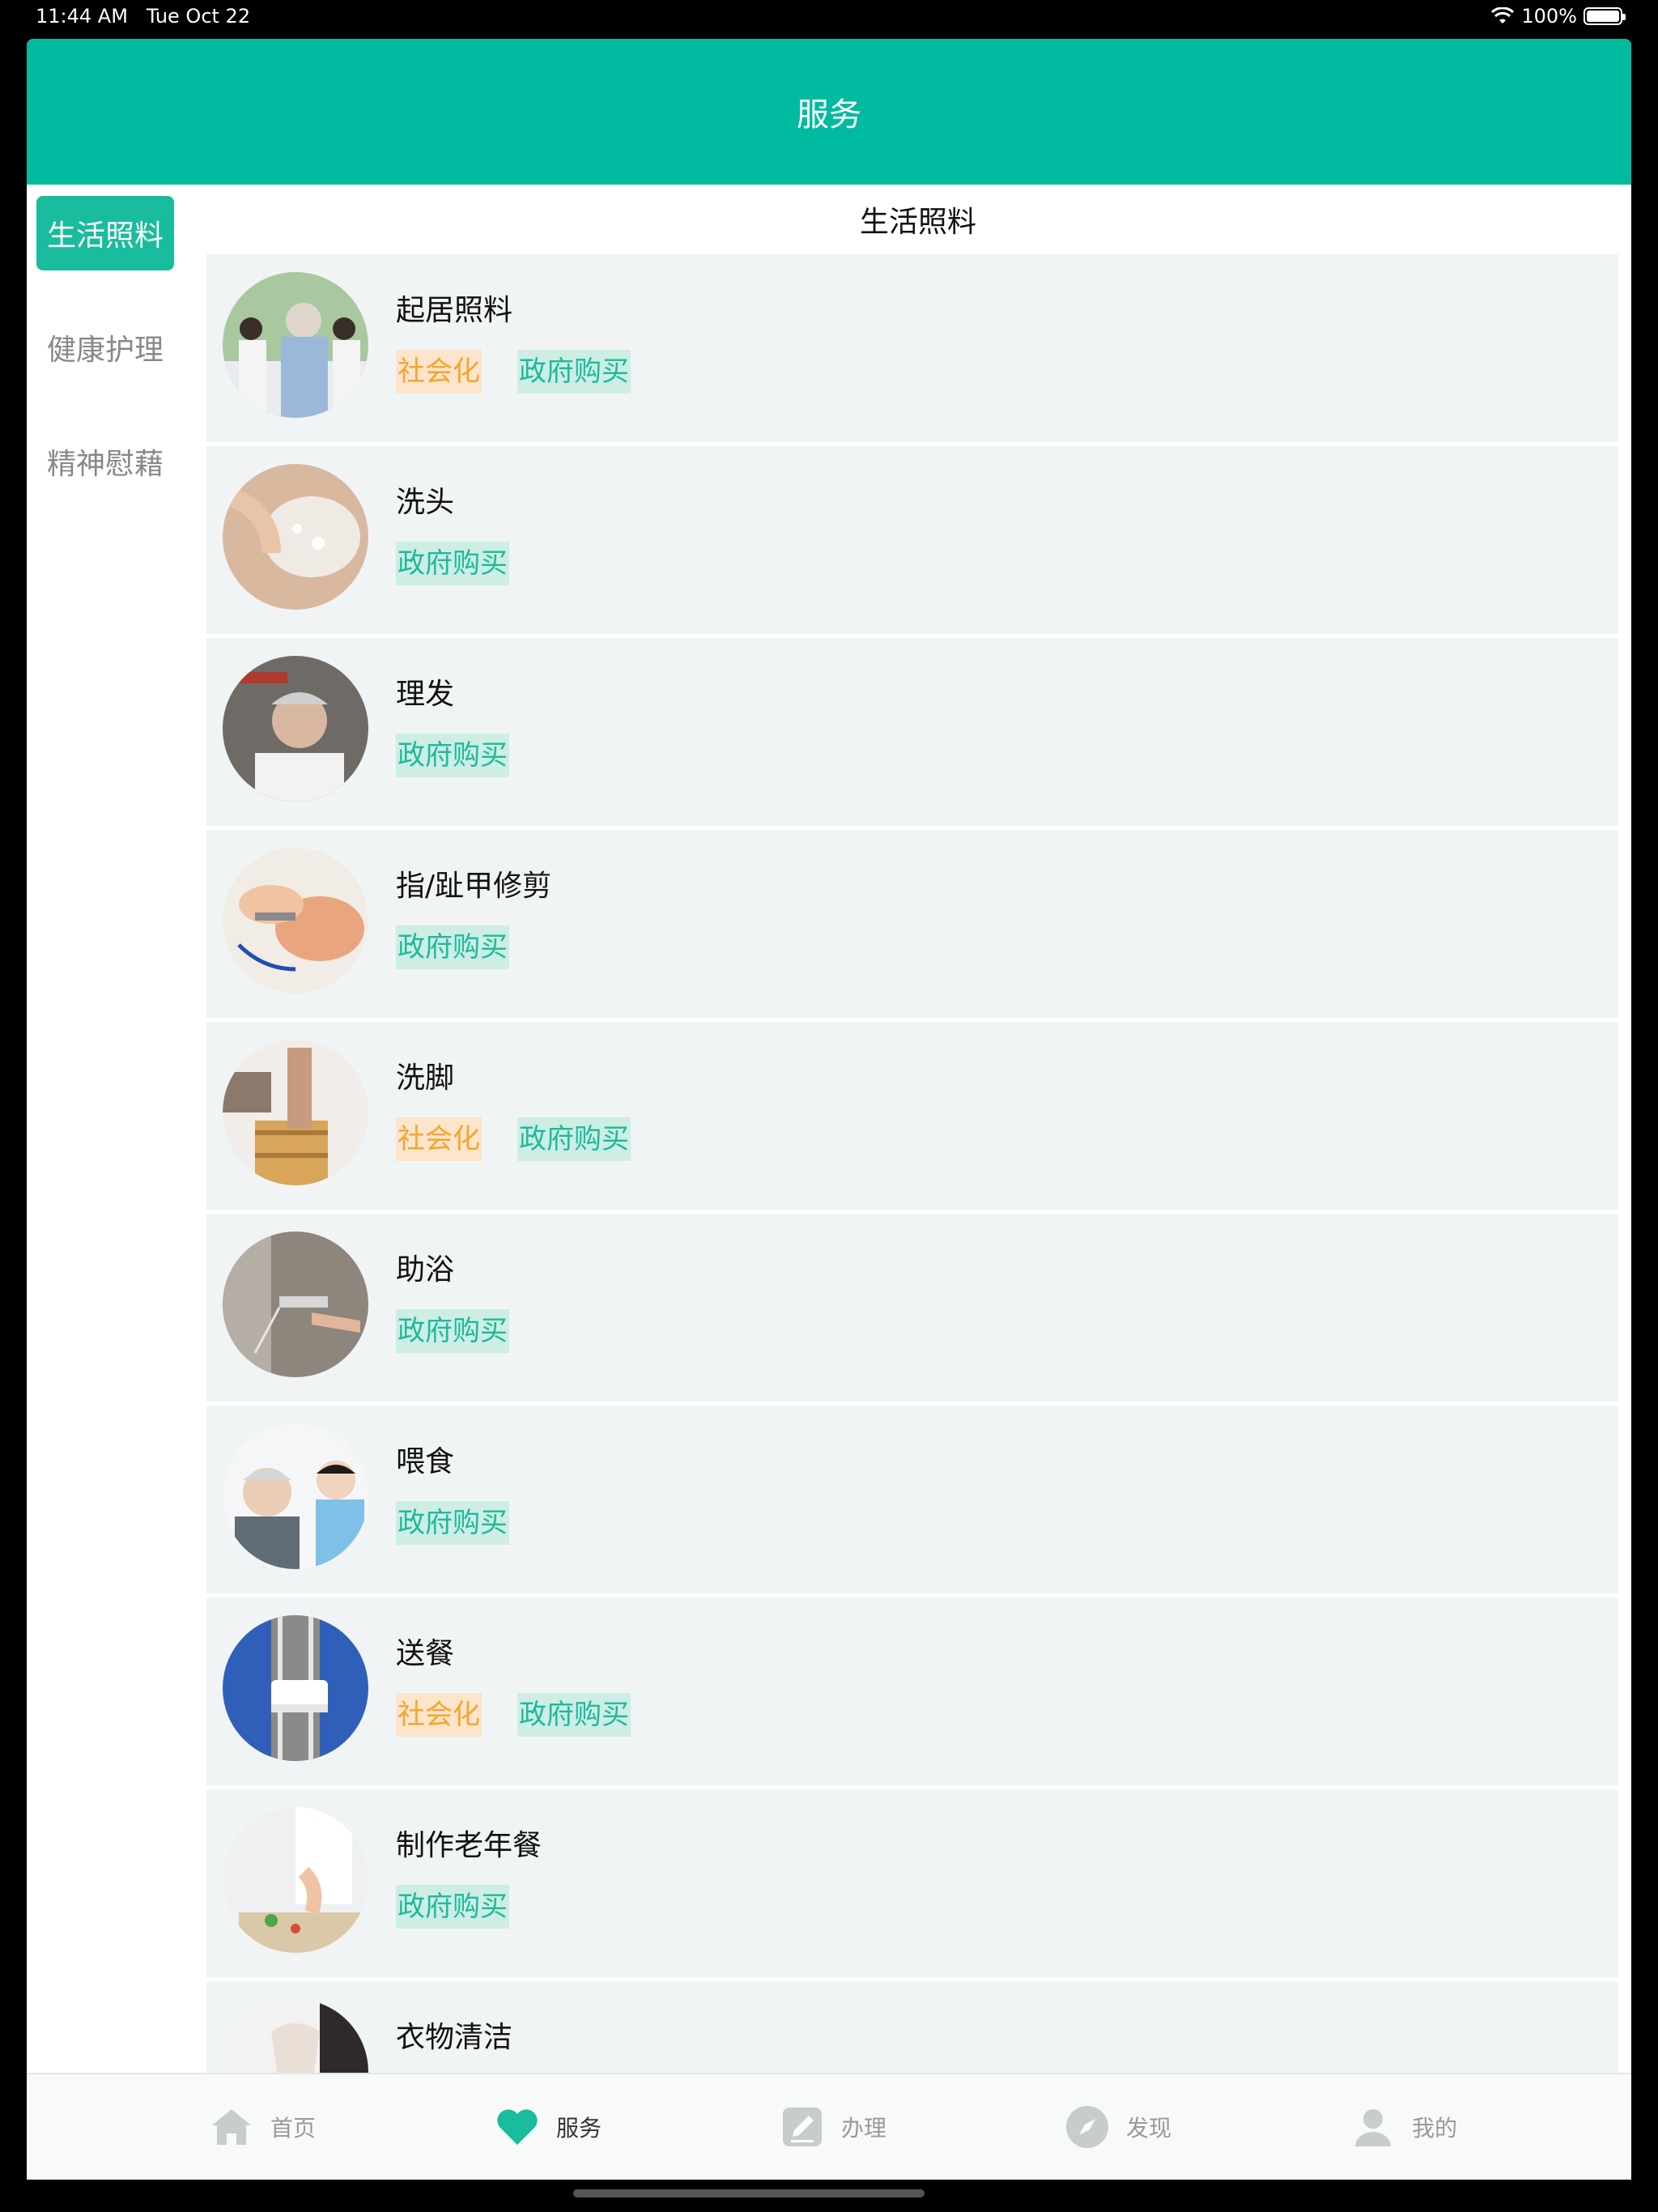 This screenshot has width=1658, height=2212. Describe the element at coordinates (829, 19) in the screenshot. I see `status-bar: 11:44 AM Tue Oct 22 100%` at that location.